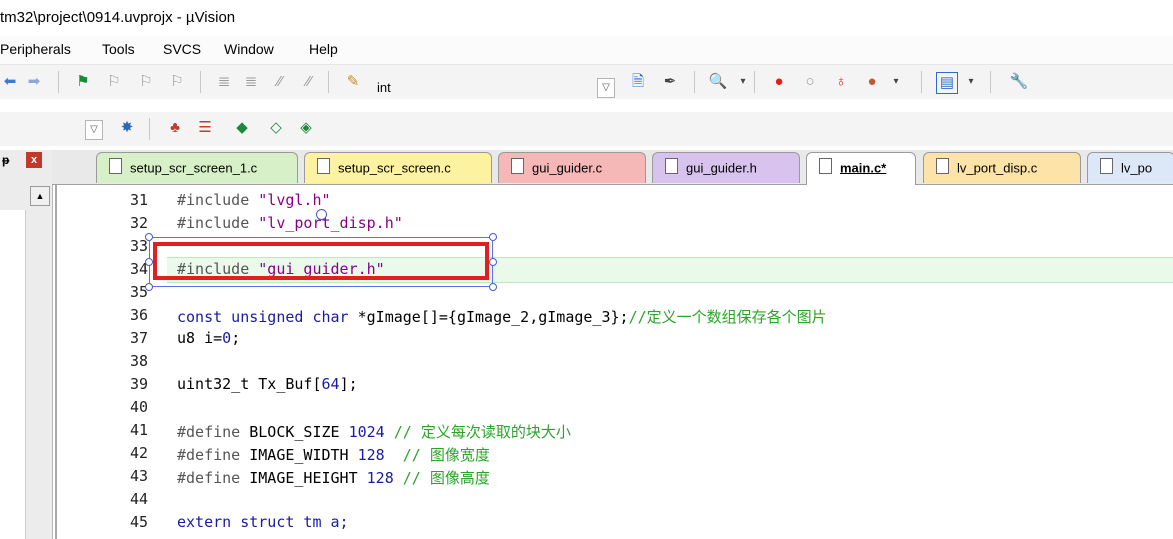 The image size is (1173, 539). What do you see at coordinates (138, 200) in the screenshot?
I see `line-number: 31` at bounding box center [138, 200].